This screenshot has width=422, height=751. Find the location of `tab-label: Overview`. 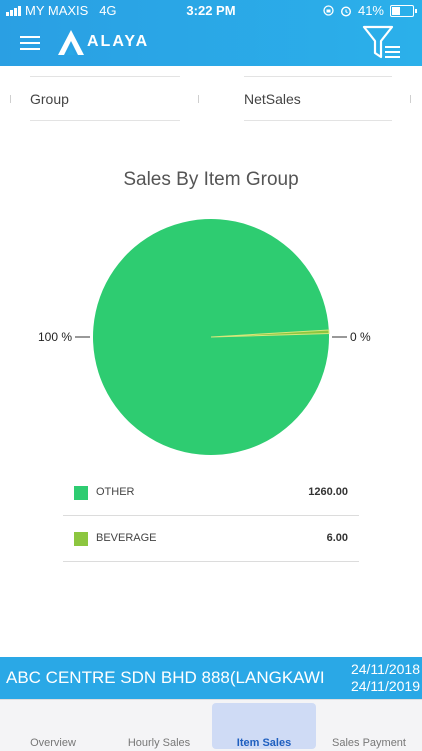

tab-label: Overview is located at coordinates (53, 743).